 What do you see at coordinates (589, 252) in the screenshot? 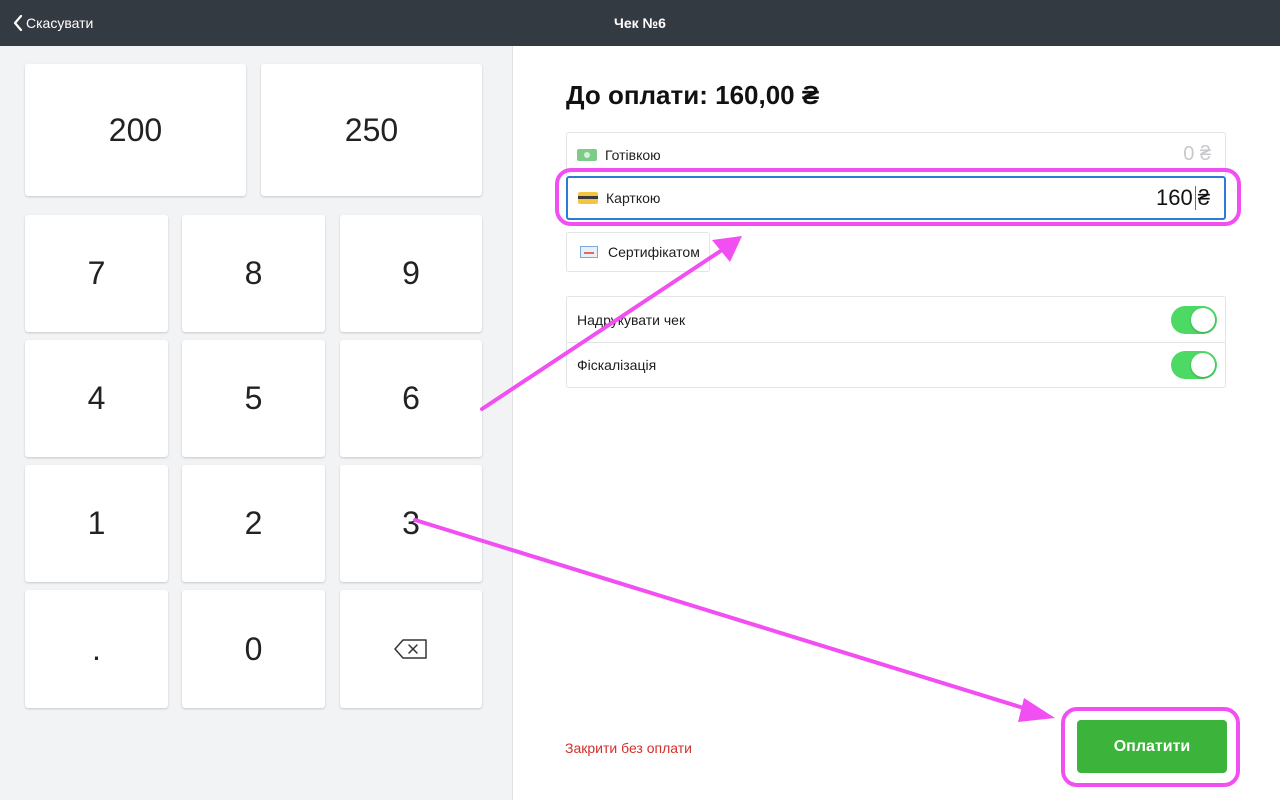
I see `certificate-icon` at bounding box center [589, 252].